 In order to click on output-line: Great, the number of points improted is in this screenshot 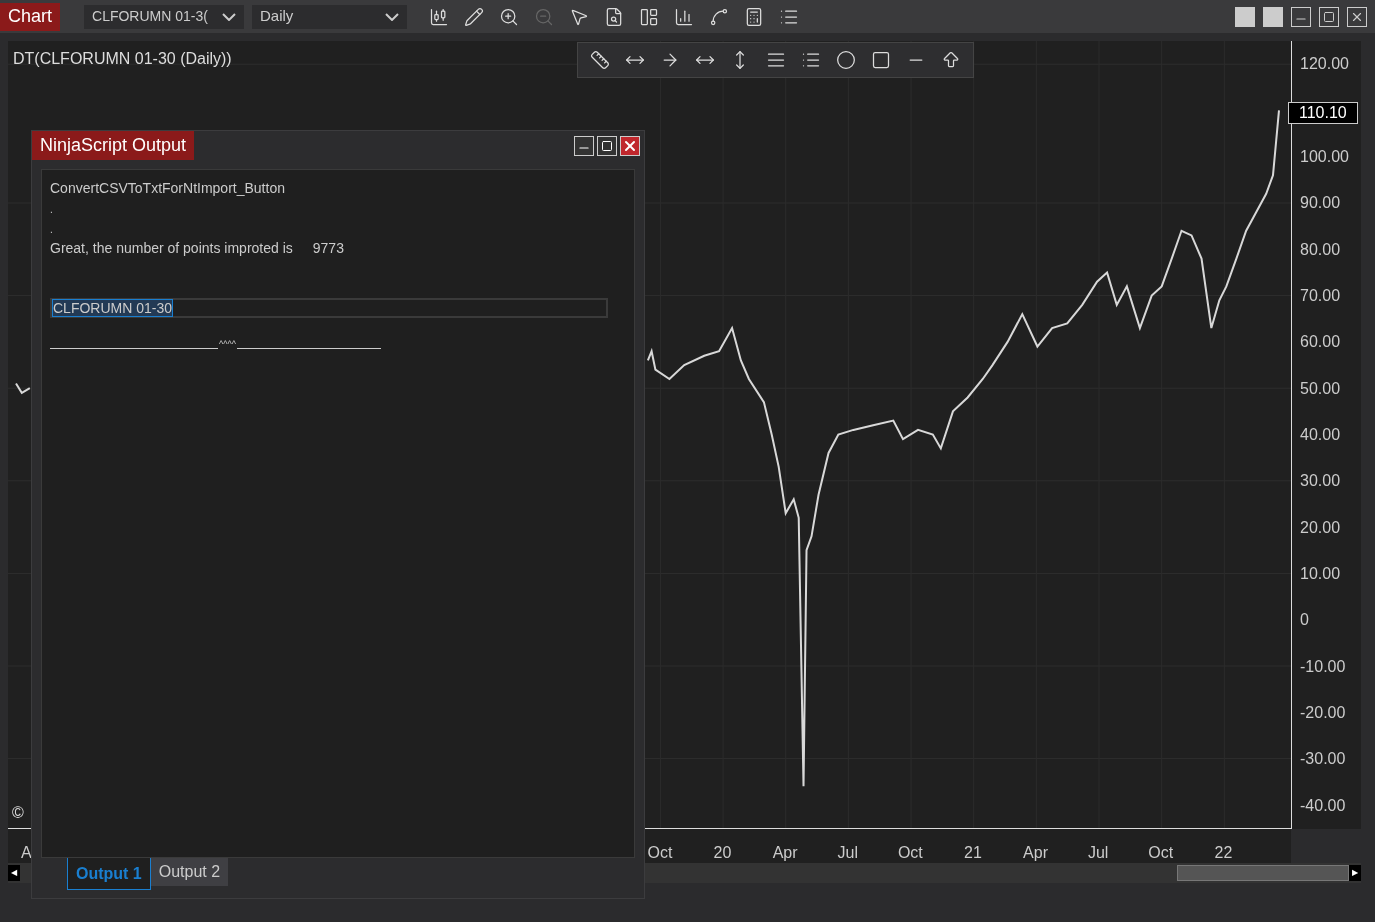, I will do `click(171, 248)`.